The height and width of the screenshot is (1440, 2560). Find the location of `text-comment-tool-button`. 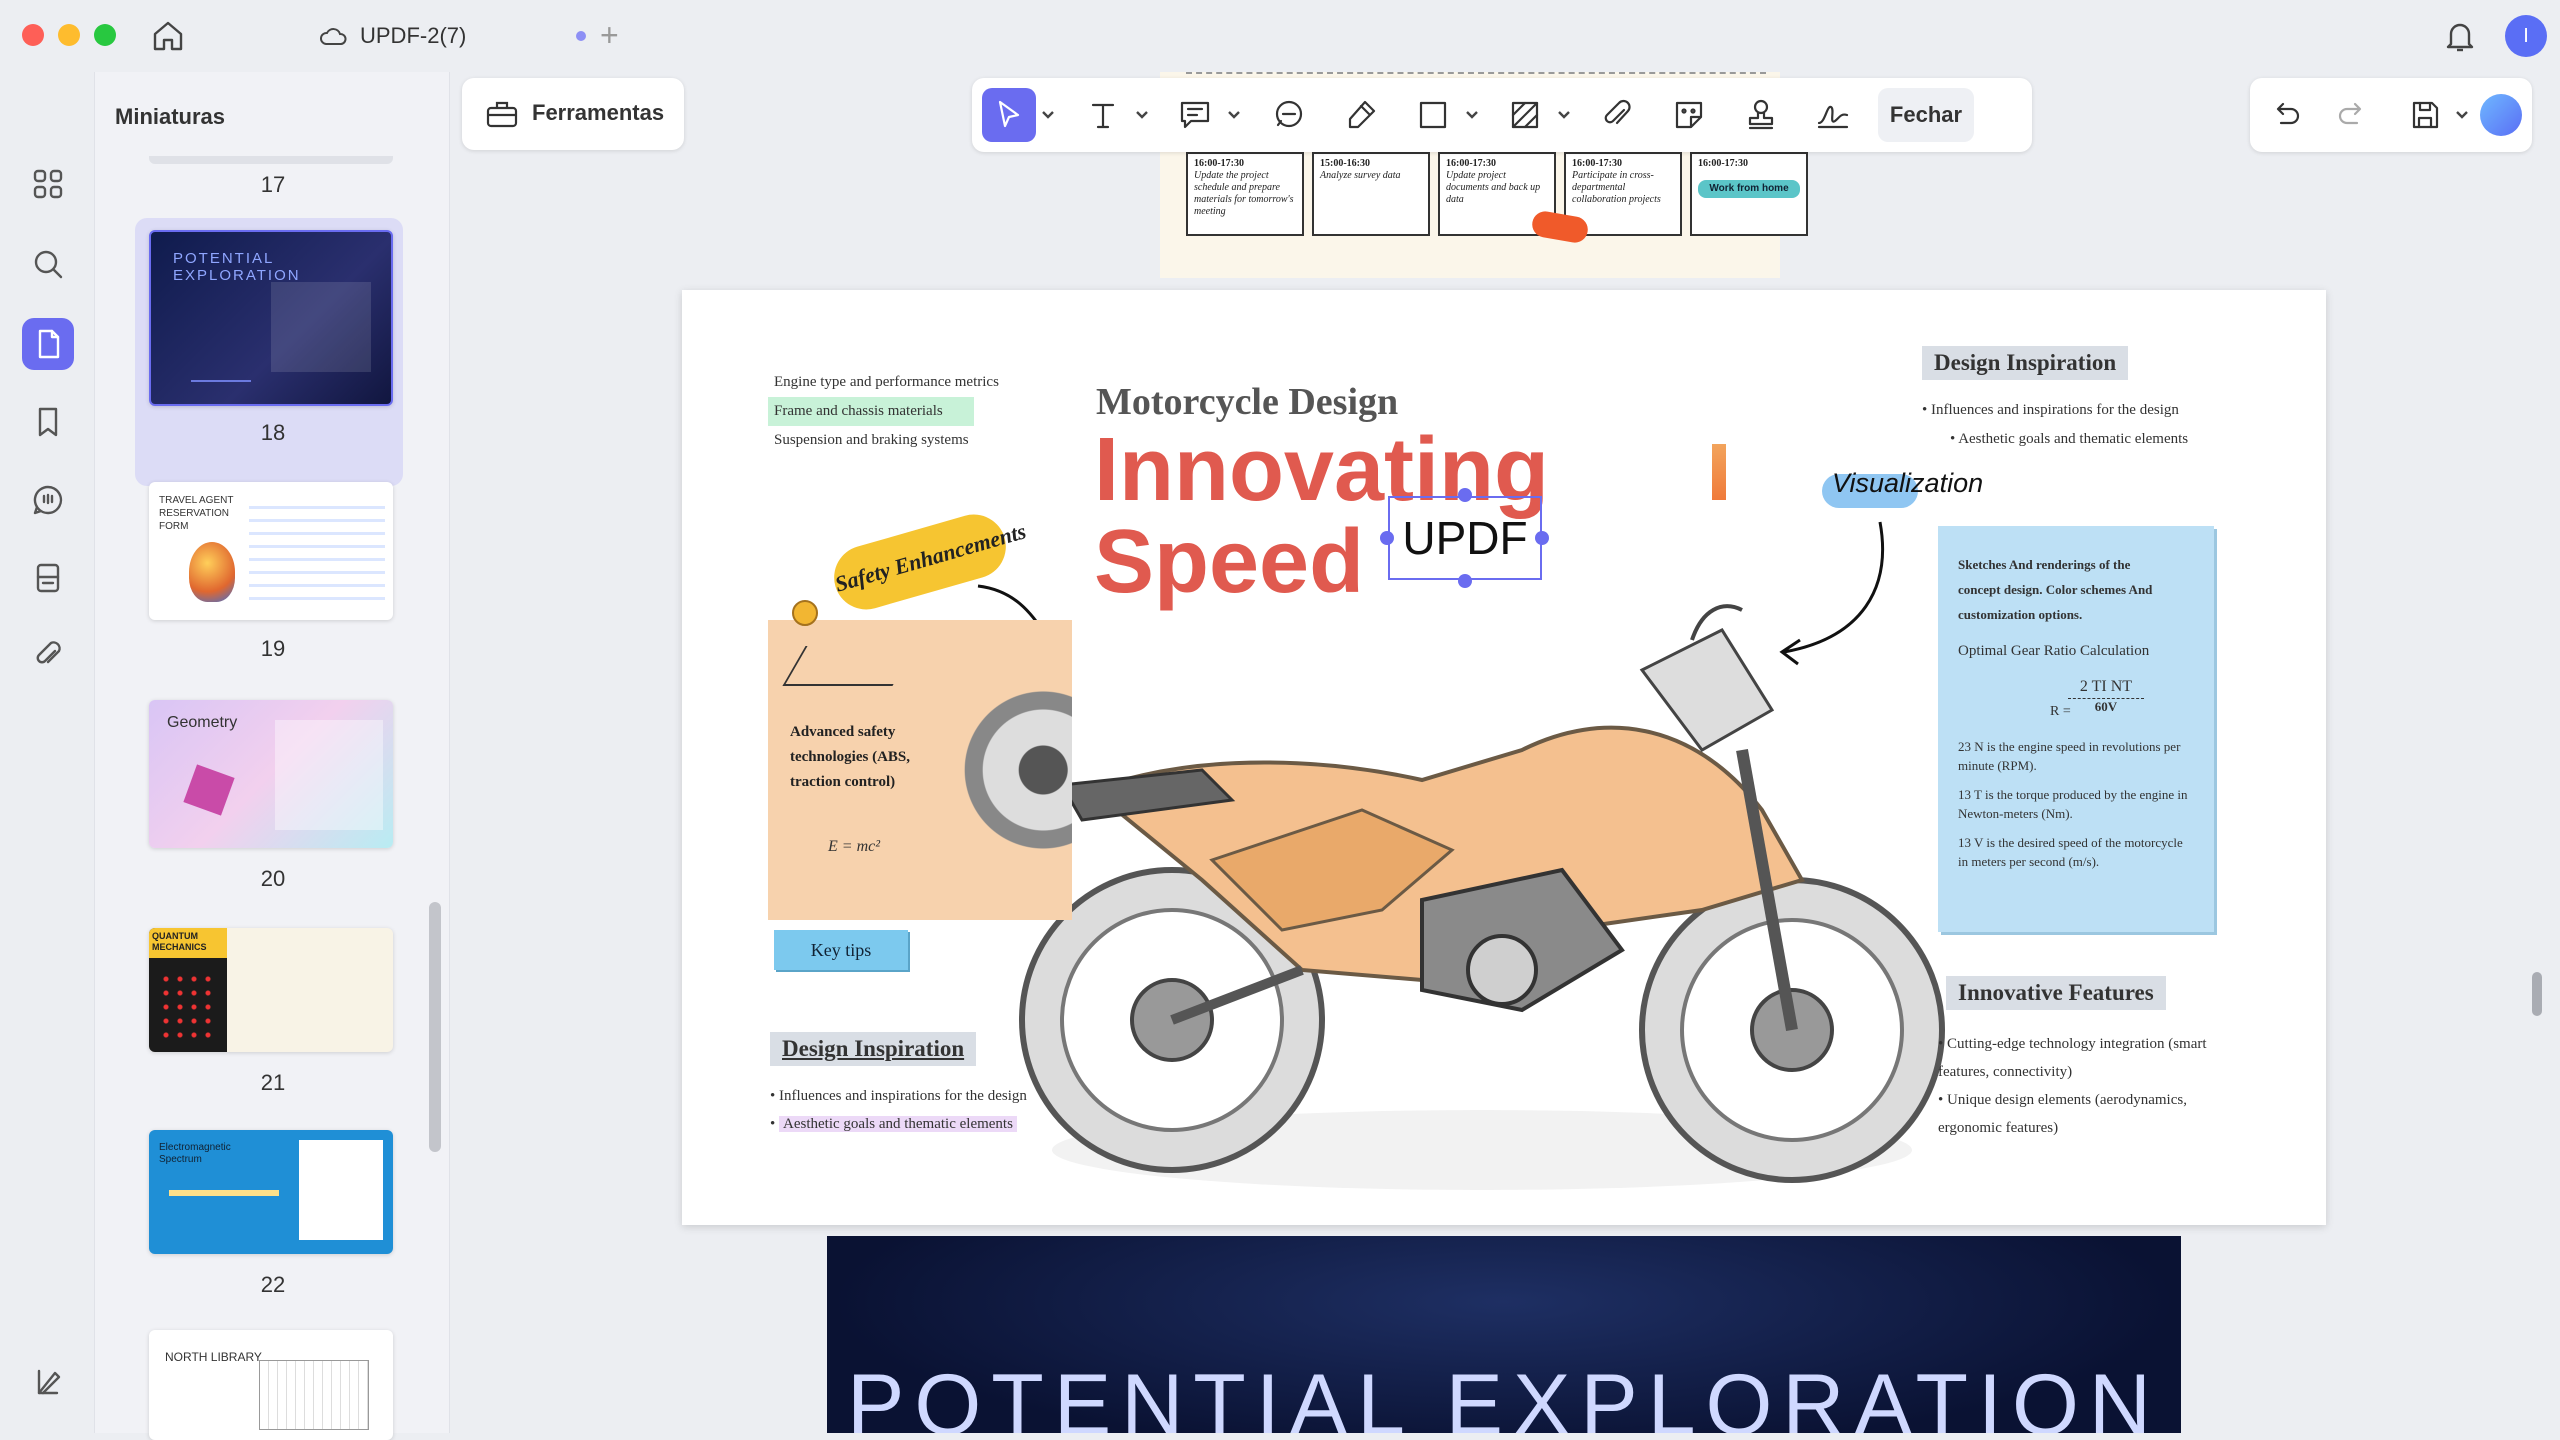

text-comment-tool-button is located at coordinates (1195, 115).